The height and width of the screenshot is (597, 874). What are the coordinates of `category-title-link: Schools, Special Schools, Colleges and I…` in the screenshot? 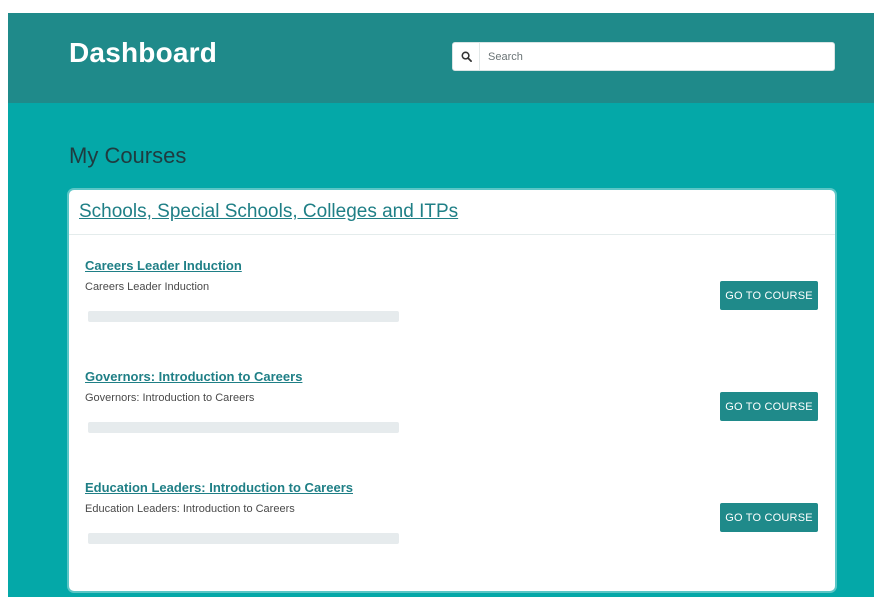 It's located at (268, 212).